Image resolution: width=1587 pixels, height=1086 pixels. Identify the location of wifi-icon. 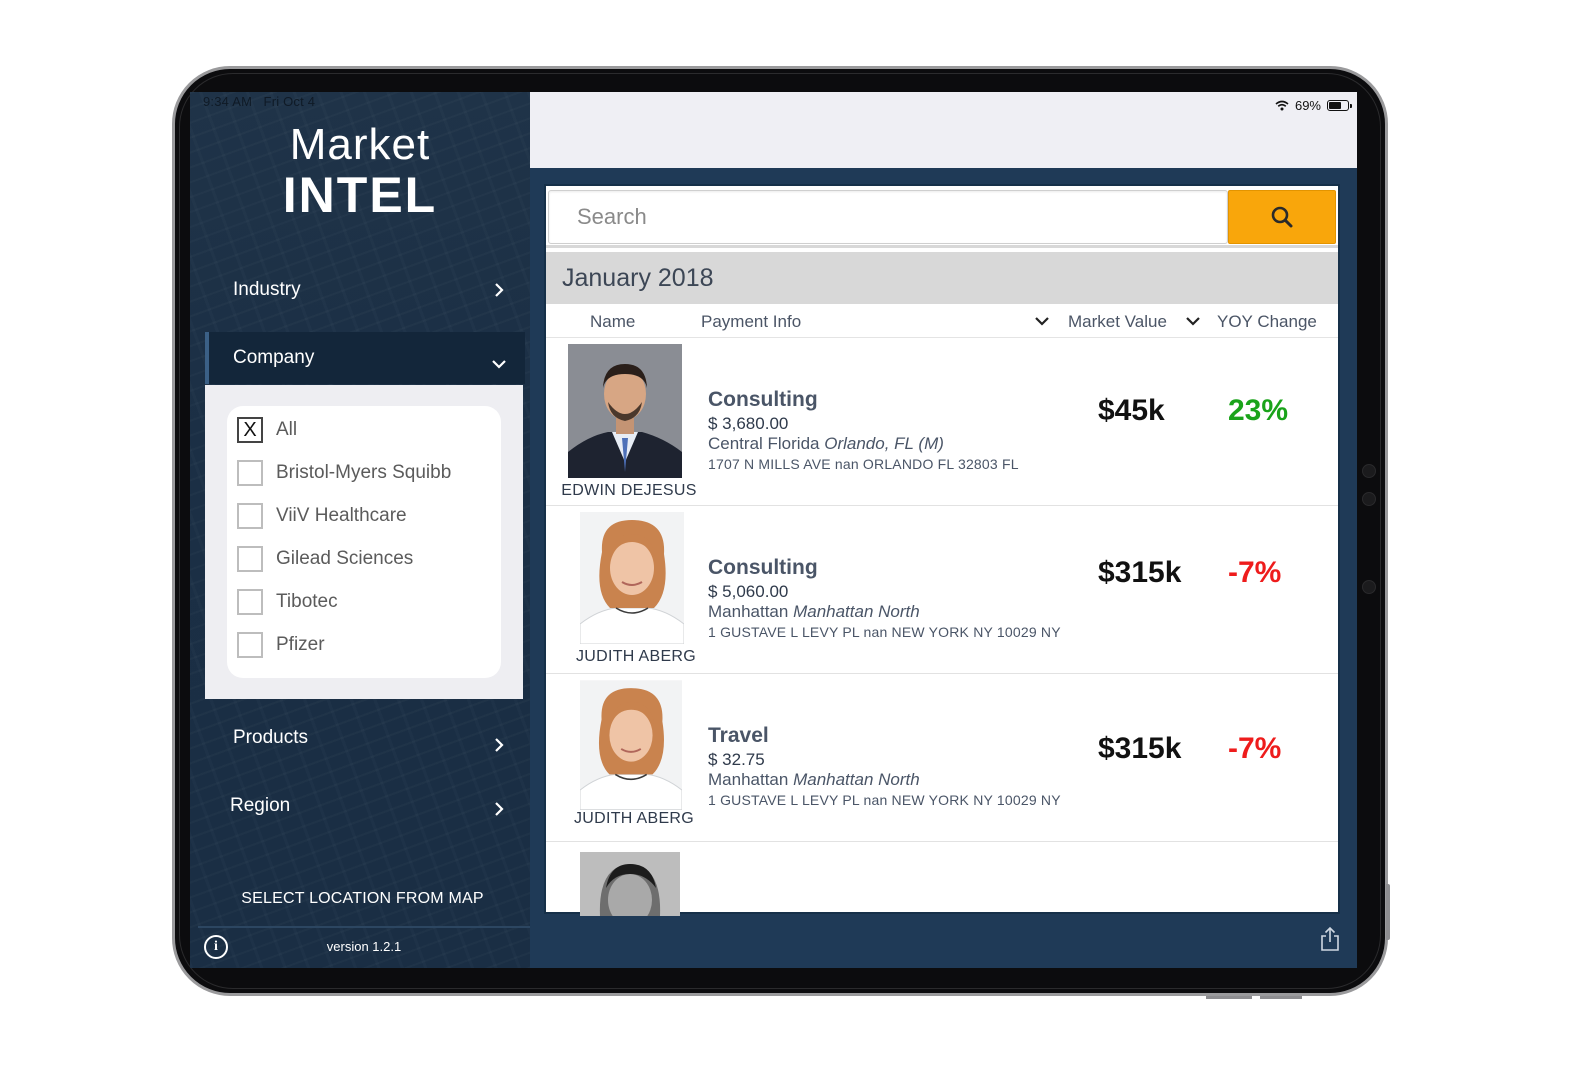
(1282, 105).